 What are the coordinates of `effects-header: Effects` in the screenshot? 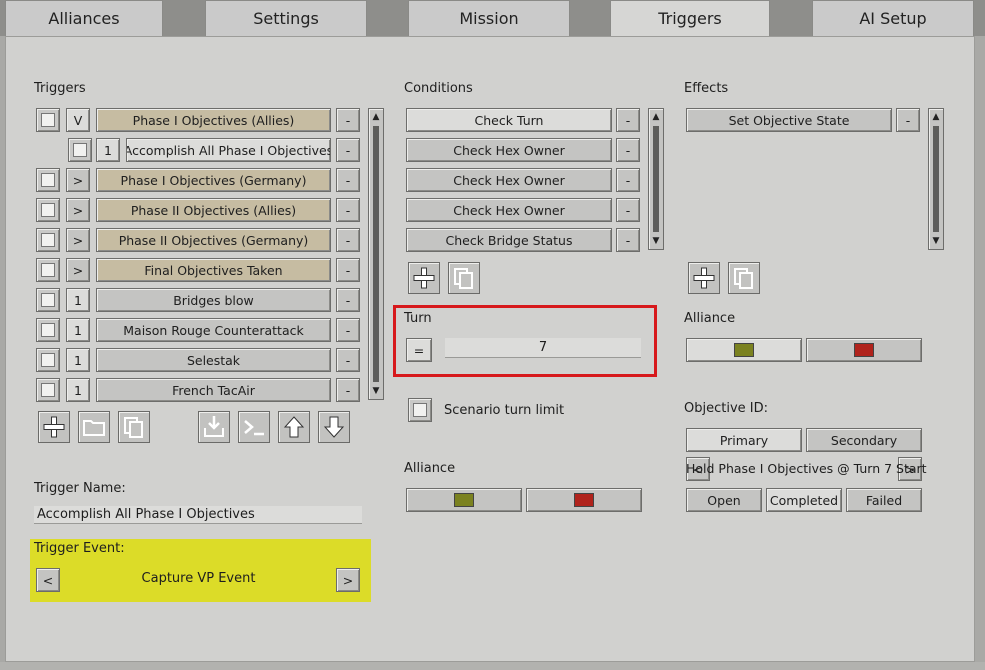 It's located at (706, 88).